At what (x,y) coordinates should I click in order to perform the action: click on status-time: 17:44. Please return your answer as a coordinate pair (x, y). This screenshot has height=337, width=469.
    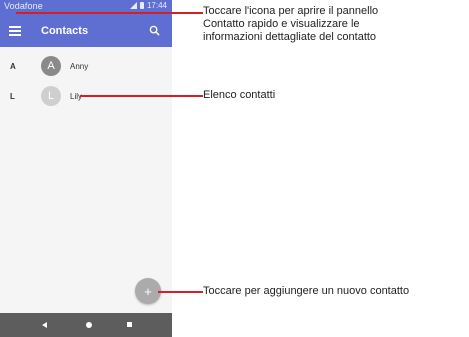
    Looking at the image, I should click on (156, 5).